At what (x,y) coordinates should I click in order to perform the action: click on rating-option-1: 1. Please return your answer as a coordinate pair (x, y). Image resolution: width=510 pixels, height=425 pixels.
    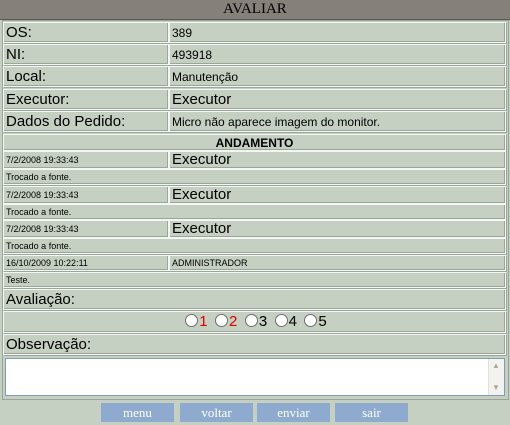
    Looking at the image, I should click on (195, 321).